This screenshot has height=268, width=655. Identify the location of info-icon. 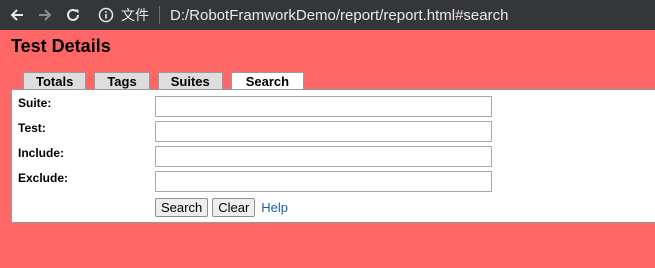
(106, 15).